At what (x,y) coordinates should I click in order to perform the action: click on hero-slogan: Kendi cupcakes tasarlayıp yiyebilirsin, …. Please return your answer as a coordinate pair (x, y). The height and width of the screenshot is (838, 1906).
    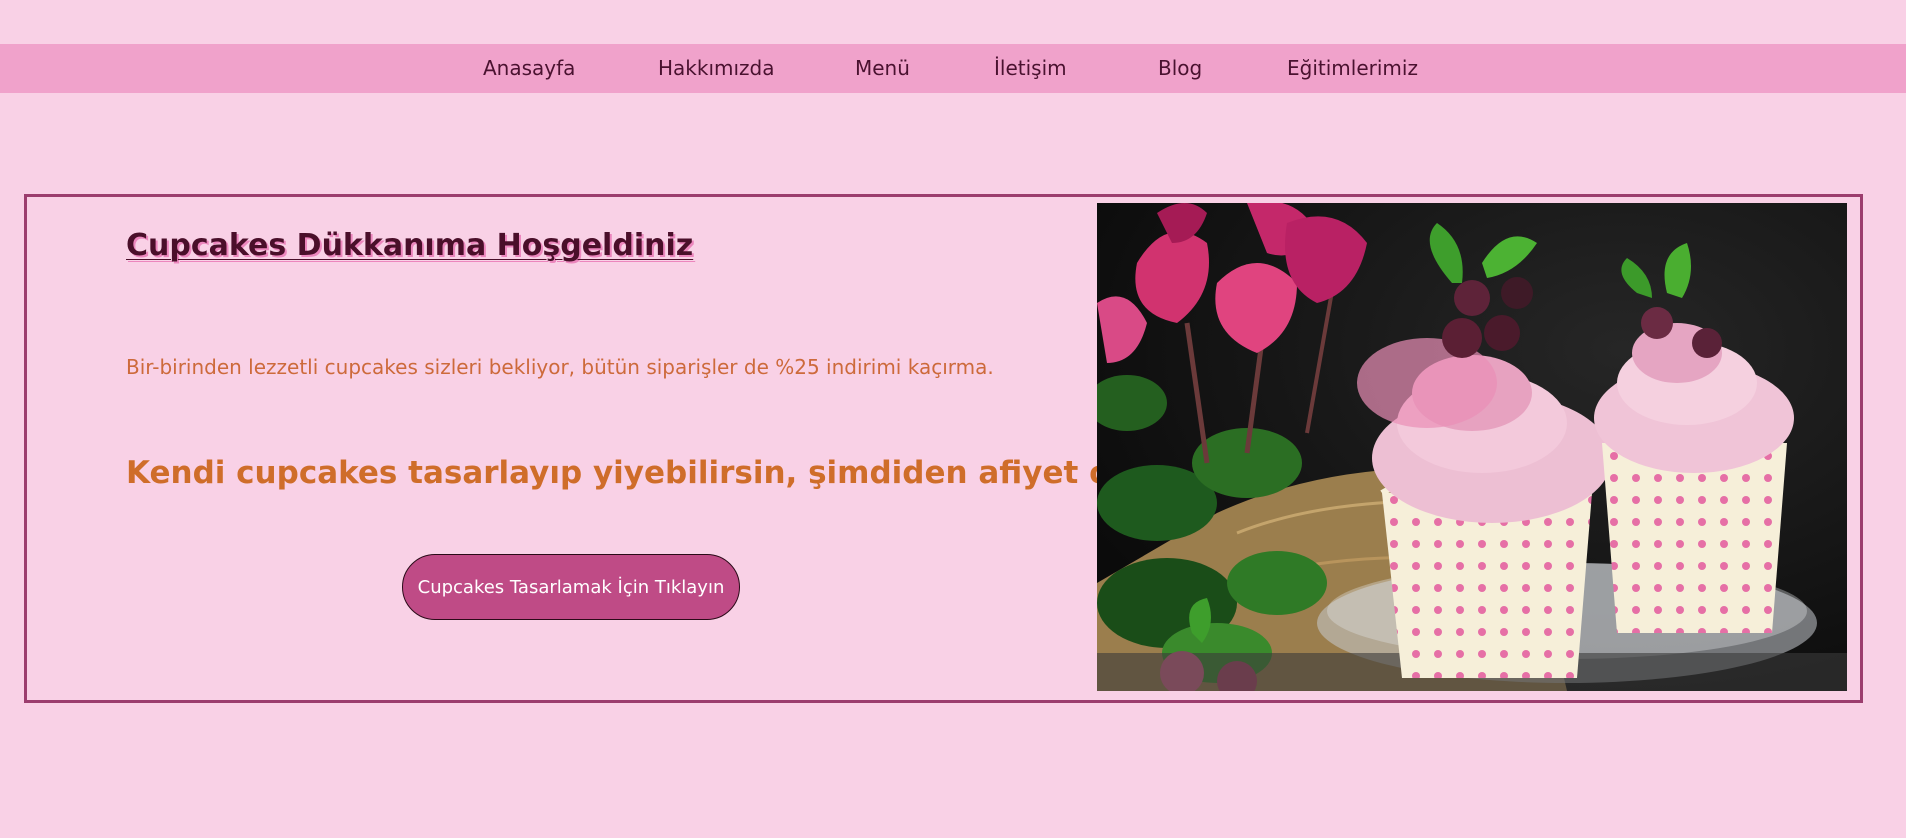
    Looking at the image, I should click on (661, 473).